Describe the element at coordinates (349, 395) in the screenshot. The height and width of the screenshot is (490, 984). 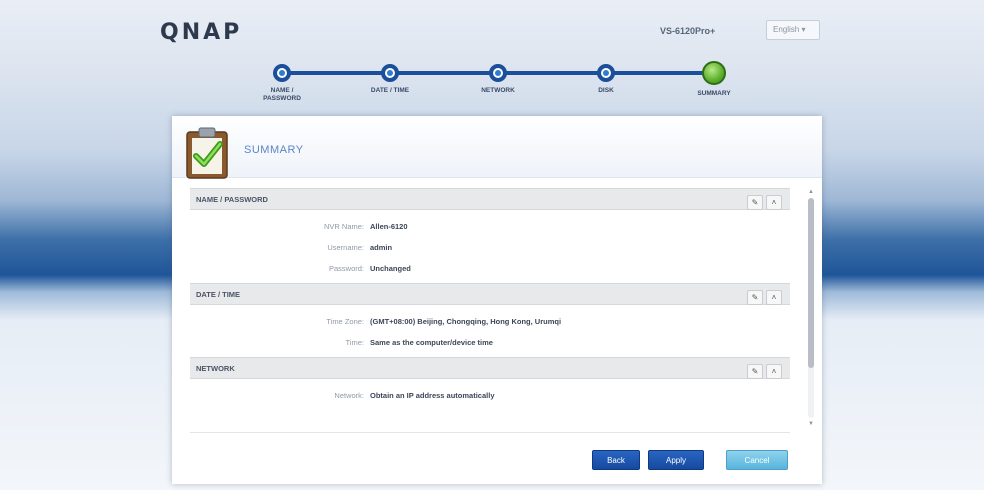
I see `row-label: Network:` at that location.